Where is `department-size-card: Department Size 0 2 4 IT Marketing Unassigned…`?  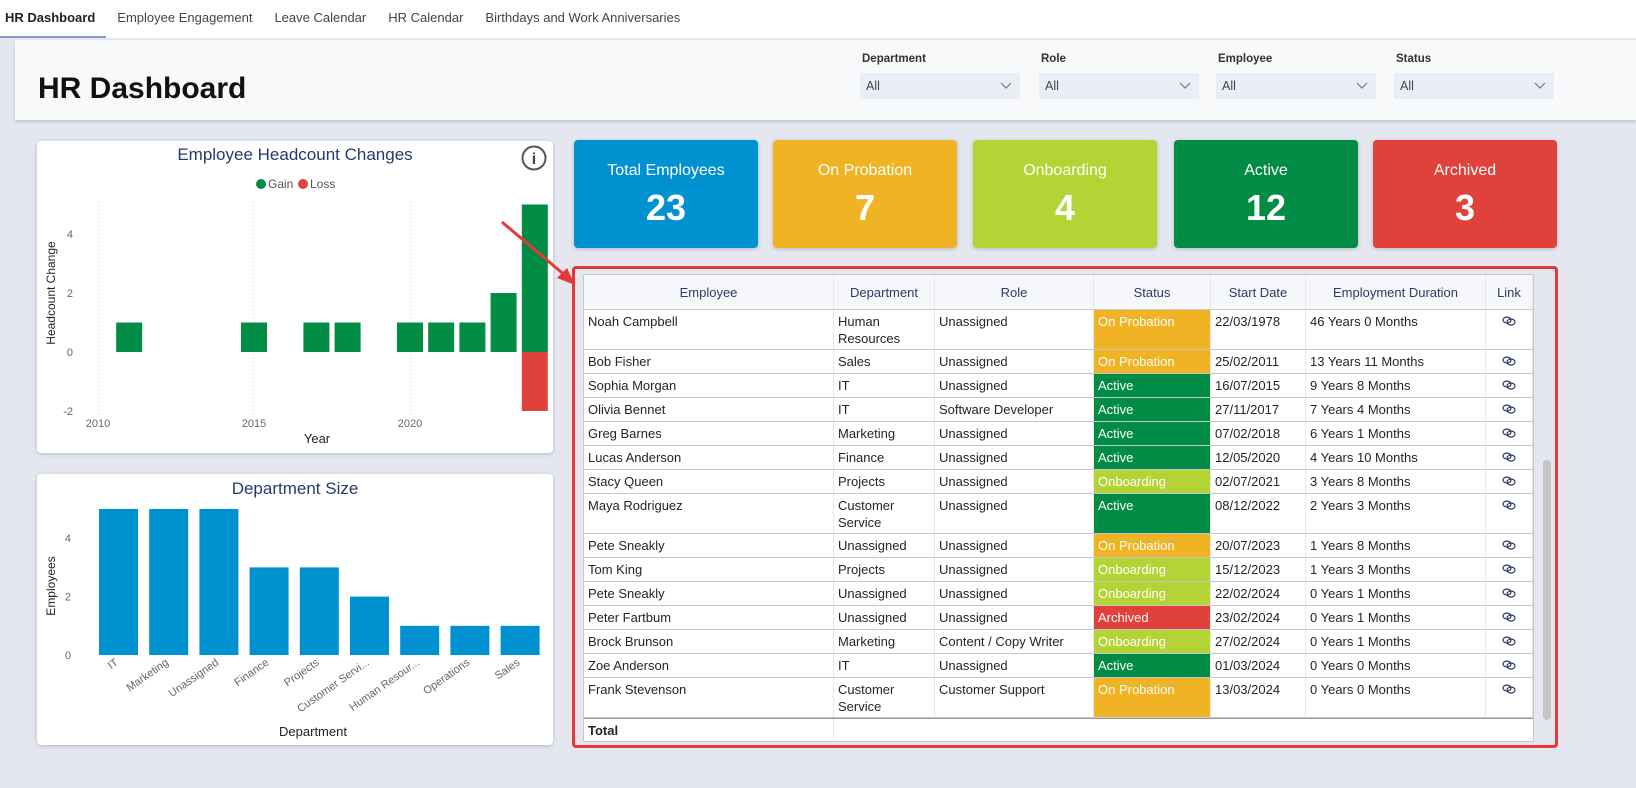 department-size-card: Department Size 0 2 4 IT Marketing Unassigned… is located at coordinates (295, 609).